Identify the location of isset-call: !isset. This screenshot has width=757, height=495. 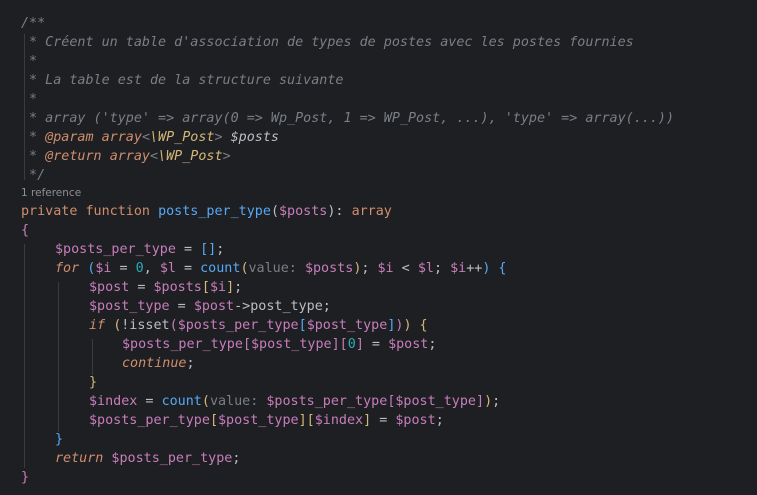
(145, 325).